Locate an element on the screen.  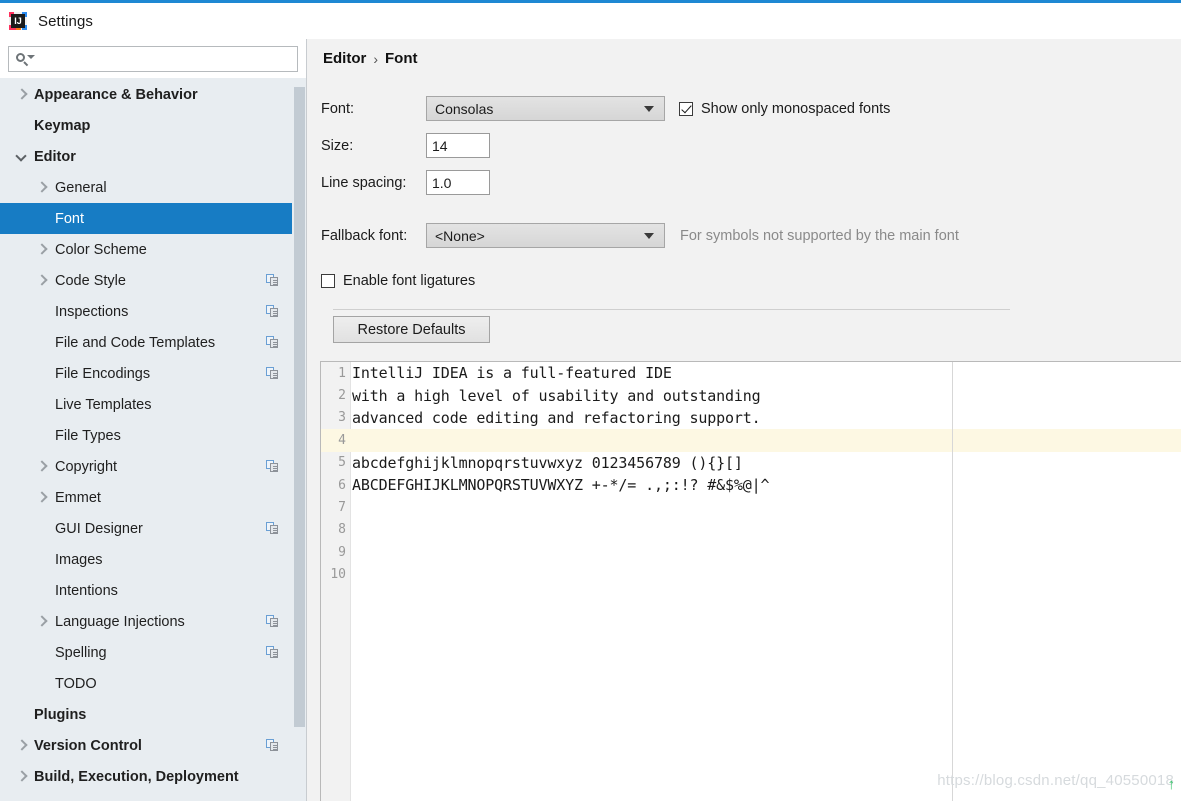
fallback-font-value: <None> is located at coordinates (460, 235).